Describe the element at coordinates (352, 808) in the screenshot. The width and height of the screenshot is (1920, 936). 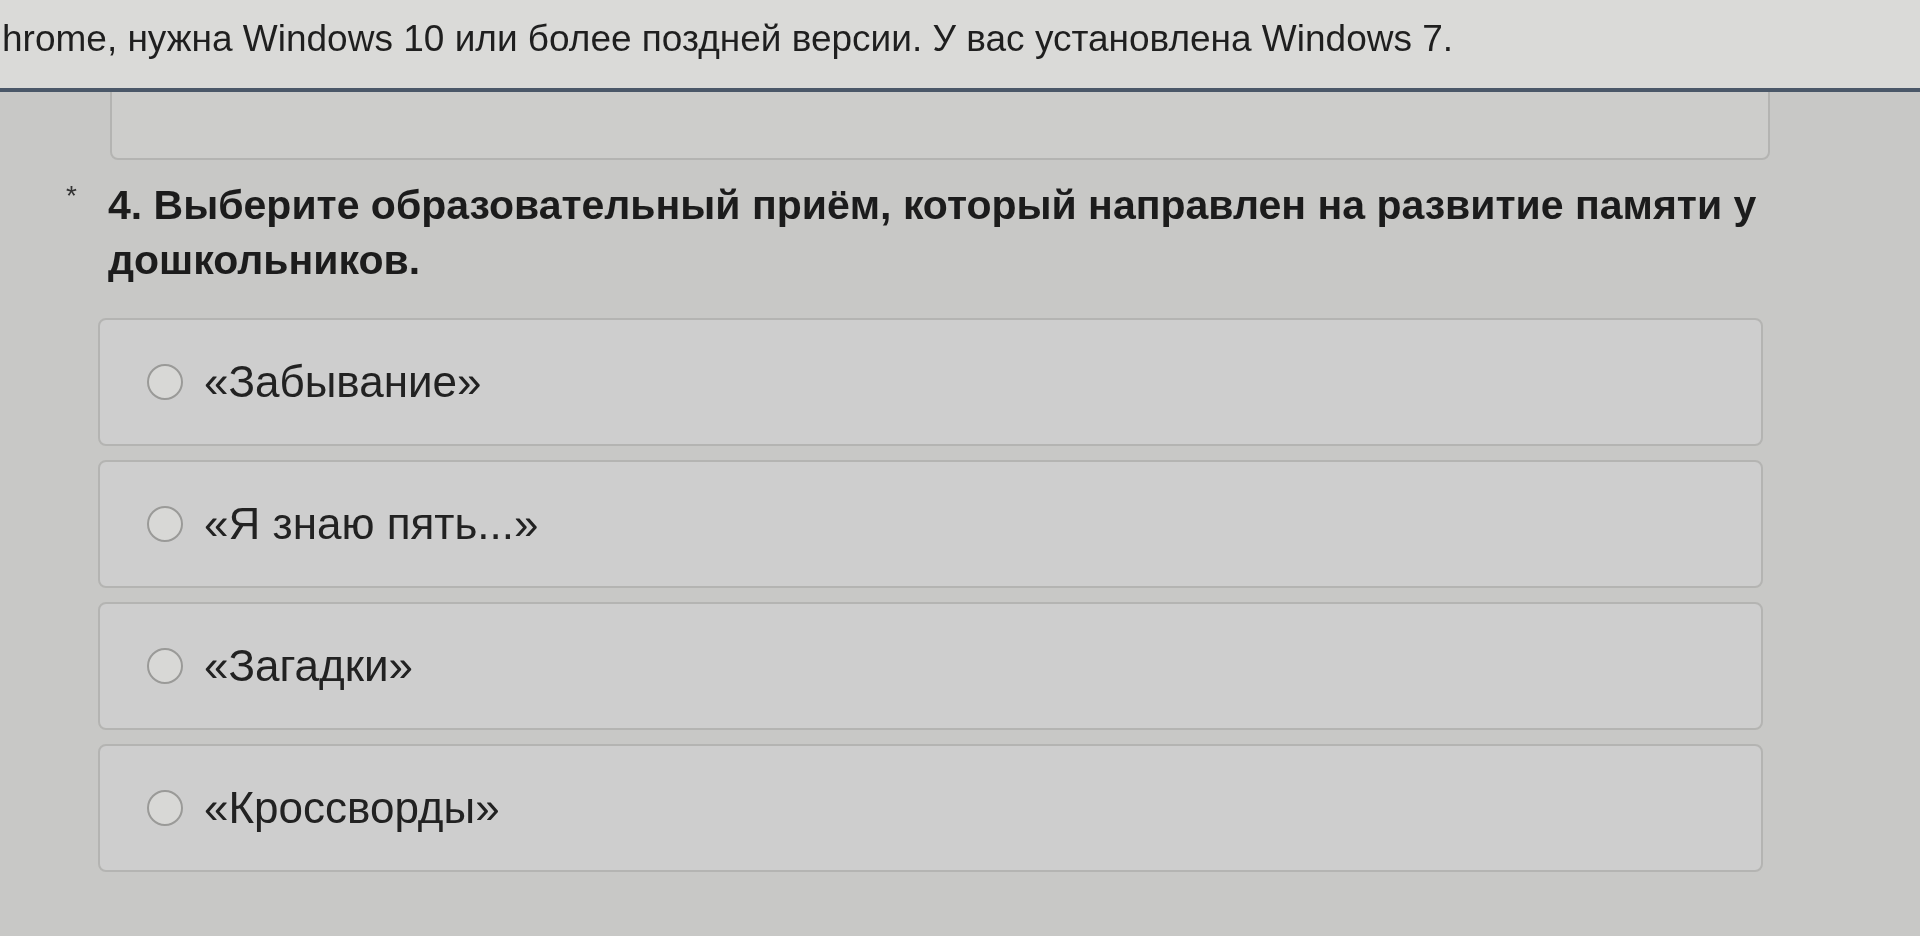
I see `option-label: «Кроссворды»` at that location.